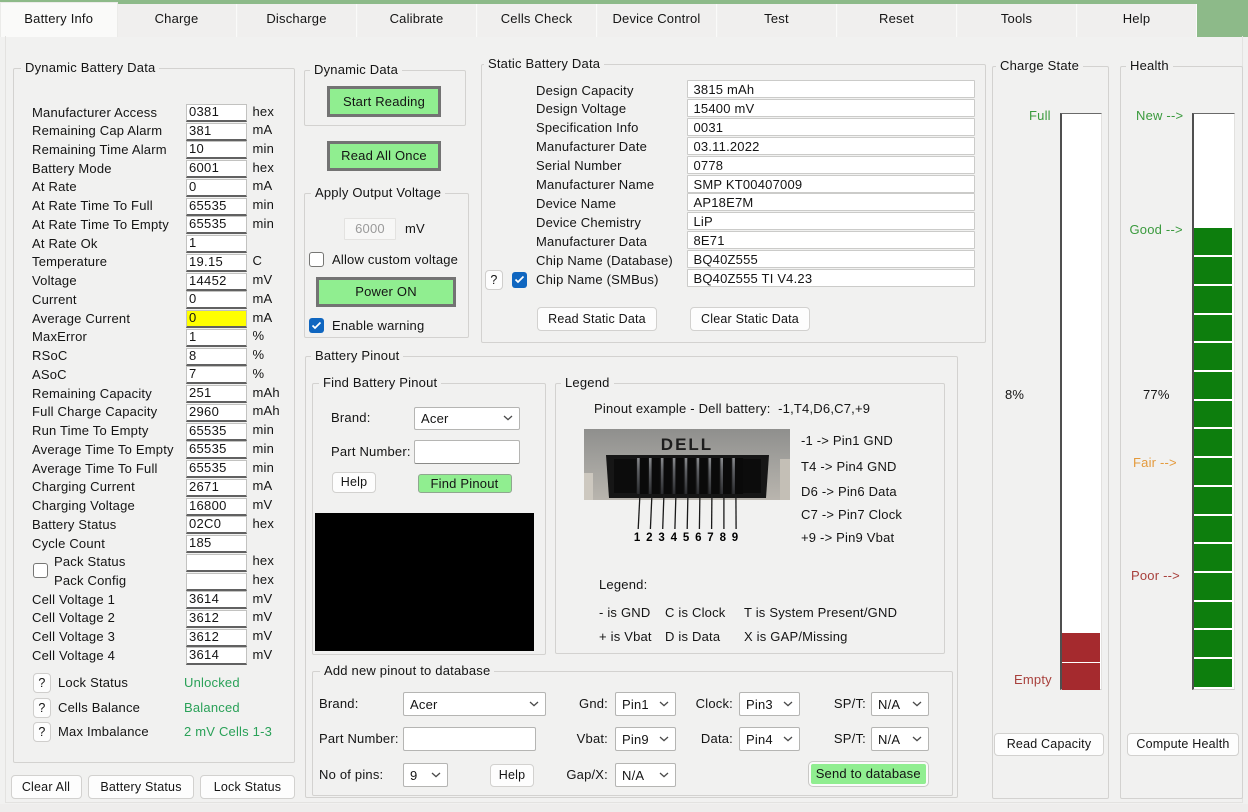 This screenshot has width=1248, height=812. I want to click on svg-text: 4, so click(674, 537).